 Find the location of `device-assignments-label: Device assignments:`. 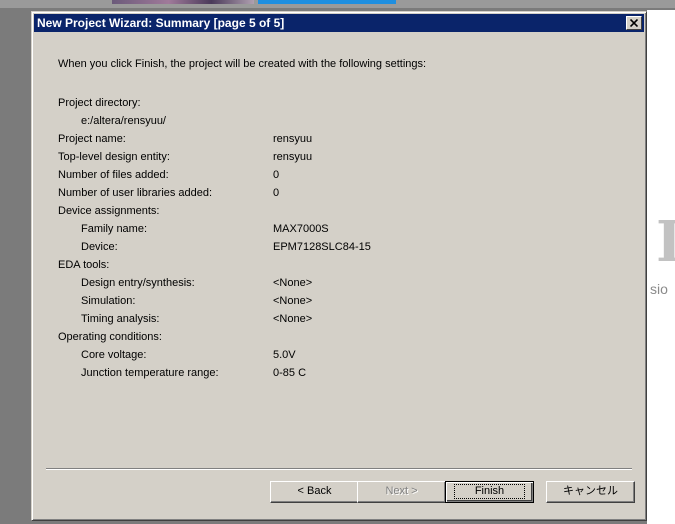

device-assignments-label: Device assignments: is located at coordinates (109, 211).